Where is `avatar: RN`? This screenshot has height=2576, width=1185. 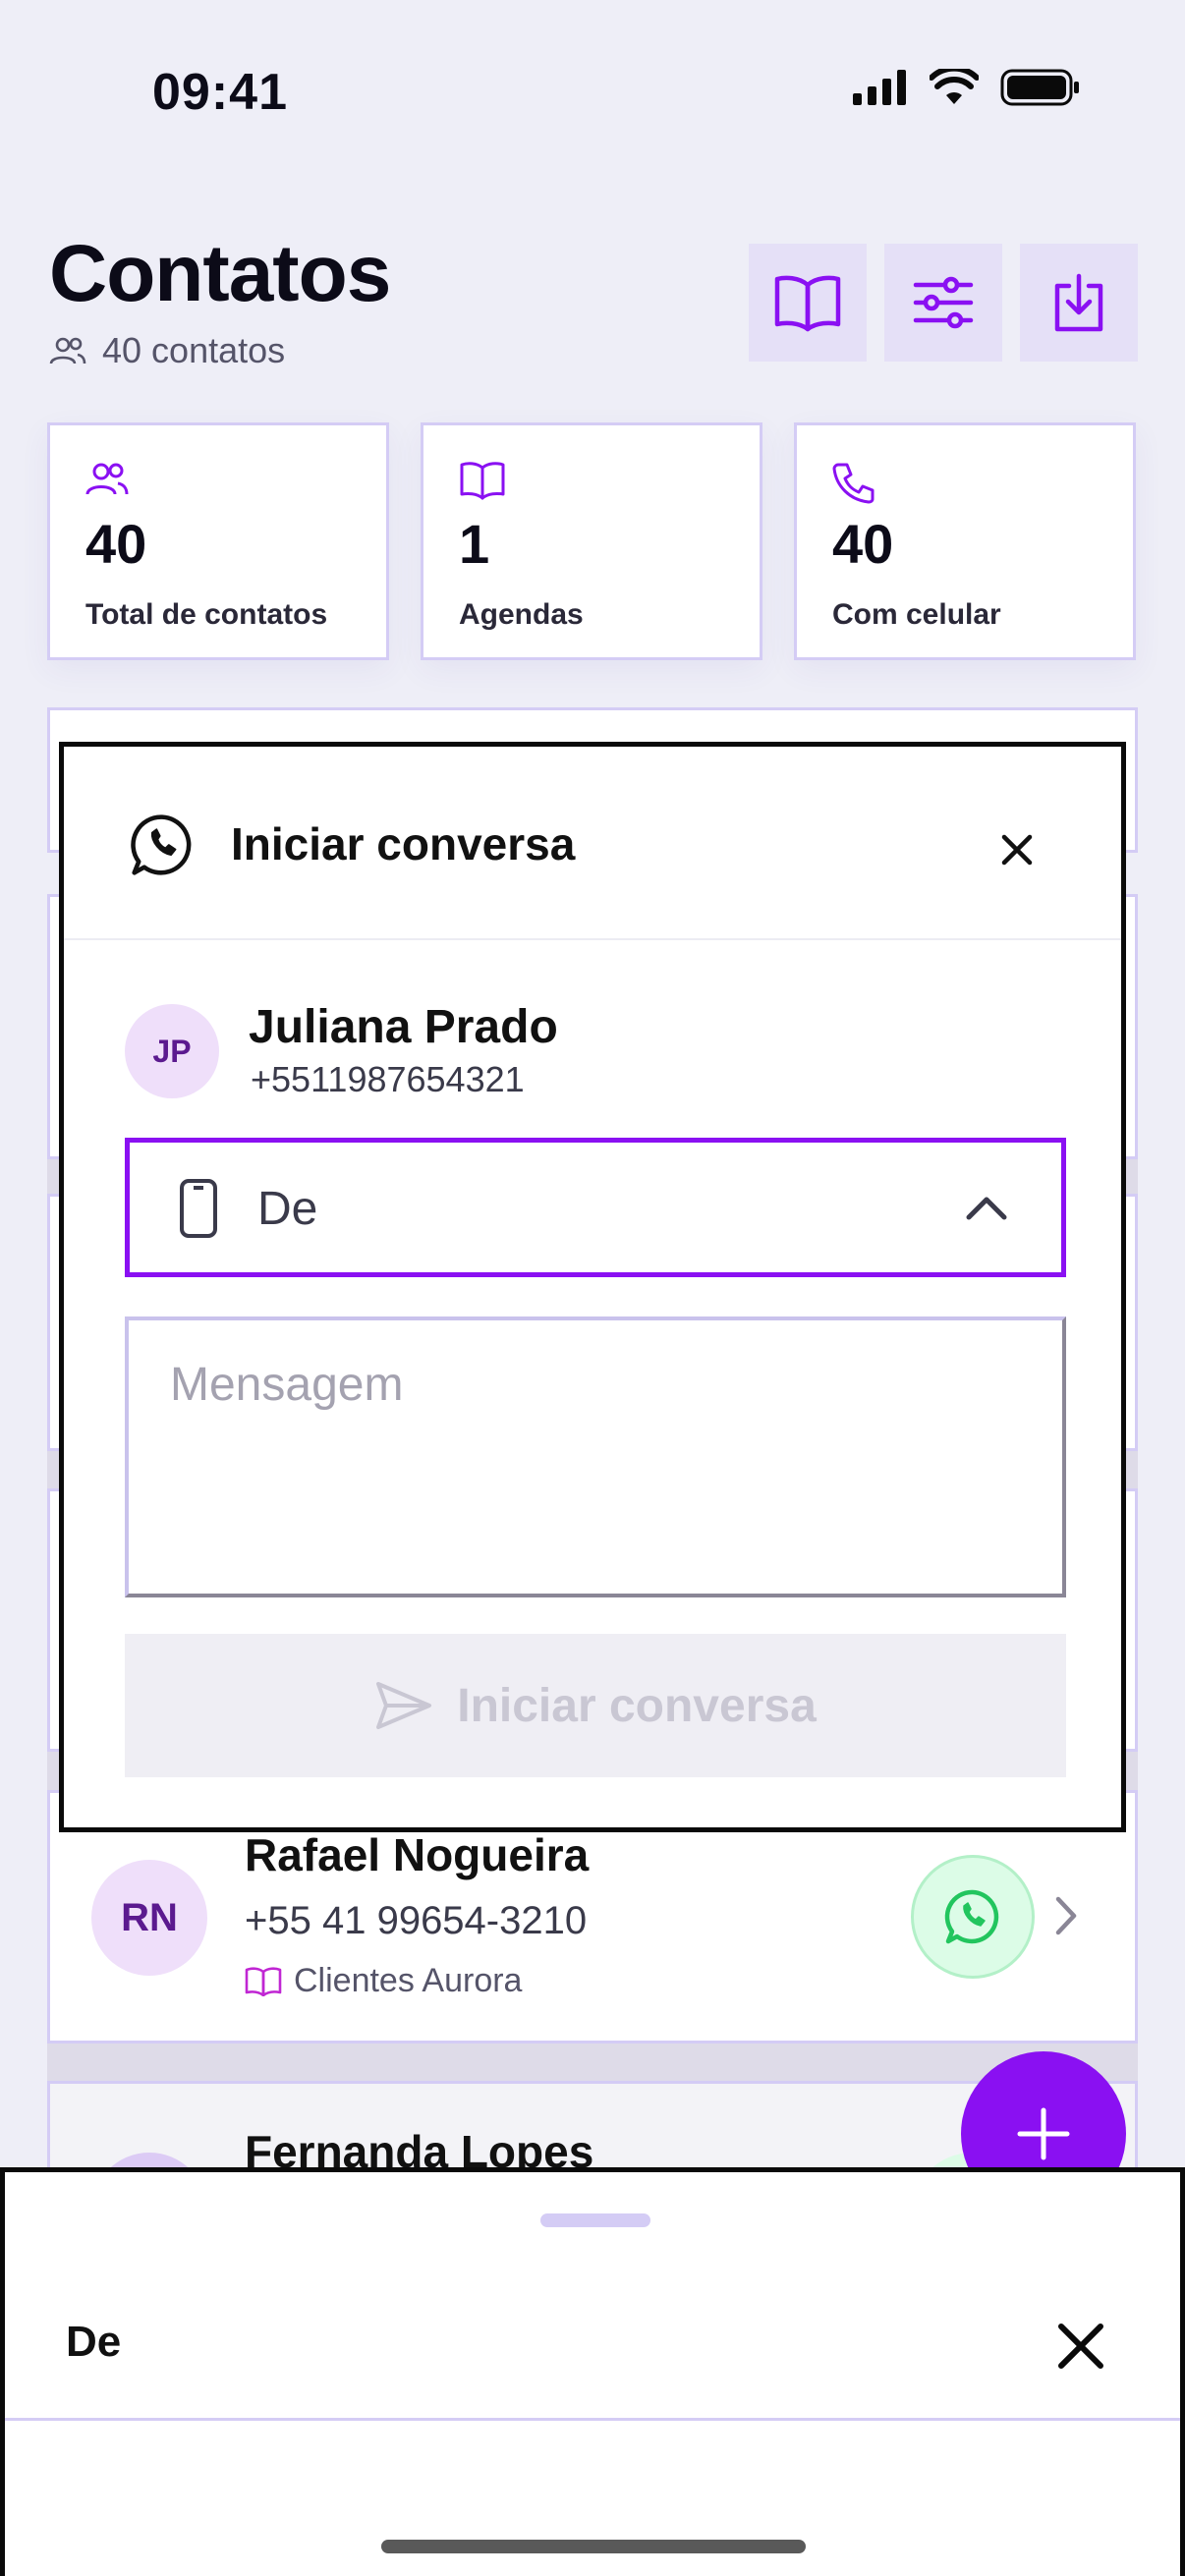 avatar: RN is located at coordinates (149, 1918).